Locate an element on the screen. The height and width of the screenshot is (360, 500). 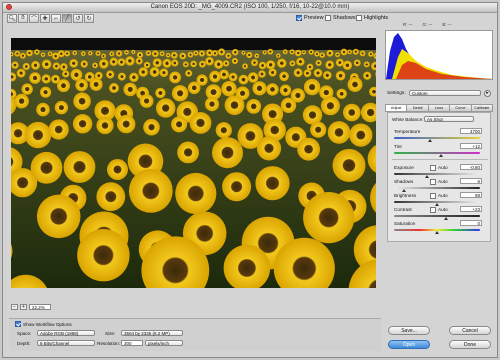
tab-curve: Curve is located at coordinates (460, 108).